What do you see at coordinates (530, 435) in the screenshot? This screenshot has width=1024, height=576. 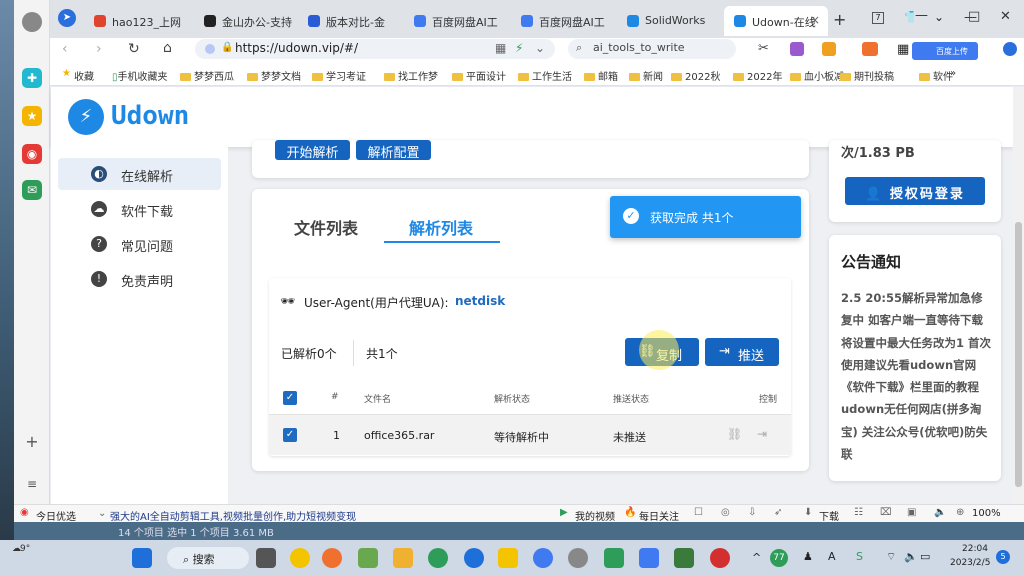 I see `table-row: ✓ 1 office365.rar 等待解析中 未推送 ⛓ ⇥` at bounding box center [530, 435].